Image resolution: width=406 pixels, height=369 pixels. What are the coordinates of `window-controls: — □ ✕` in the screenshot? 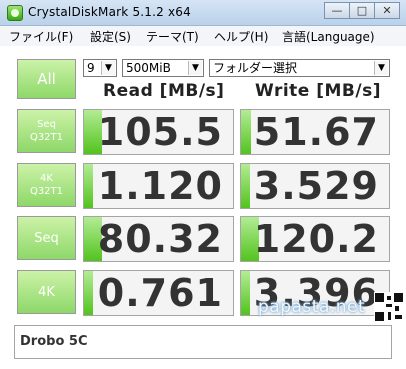 It's located at (362, 10).